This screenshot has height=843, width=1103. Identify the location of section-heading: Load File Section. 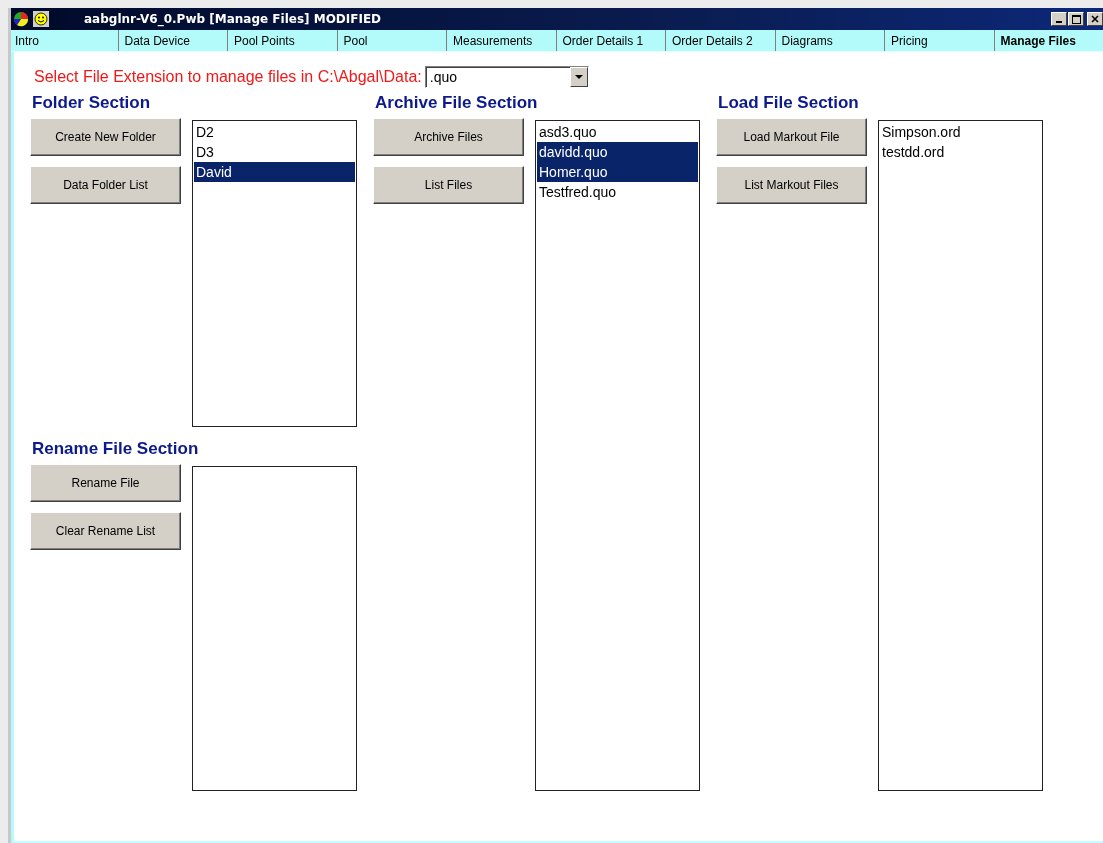
(789, 103).